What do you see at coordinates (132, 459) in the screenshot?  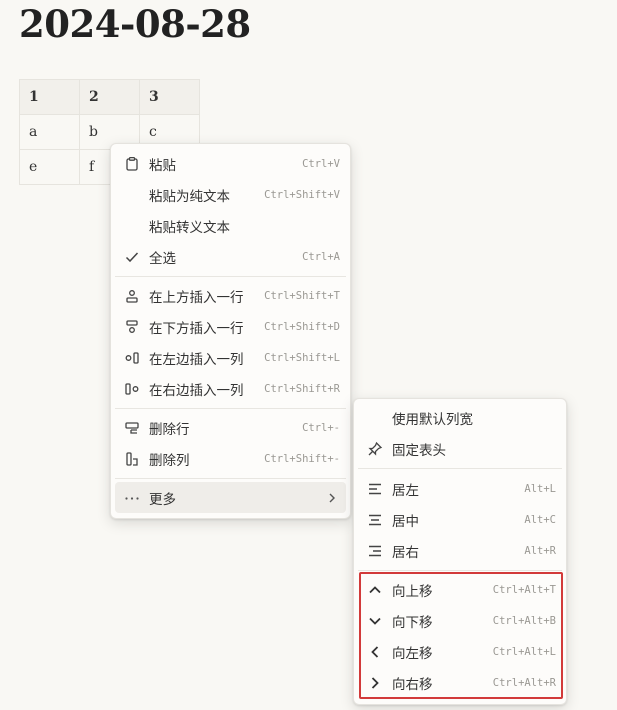 I see `delete-column-icon` at bounding box center [132, 459].